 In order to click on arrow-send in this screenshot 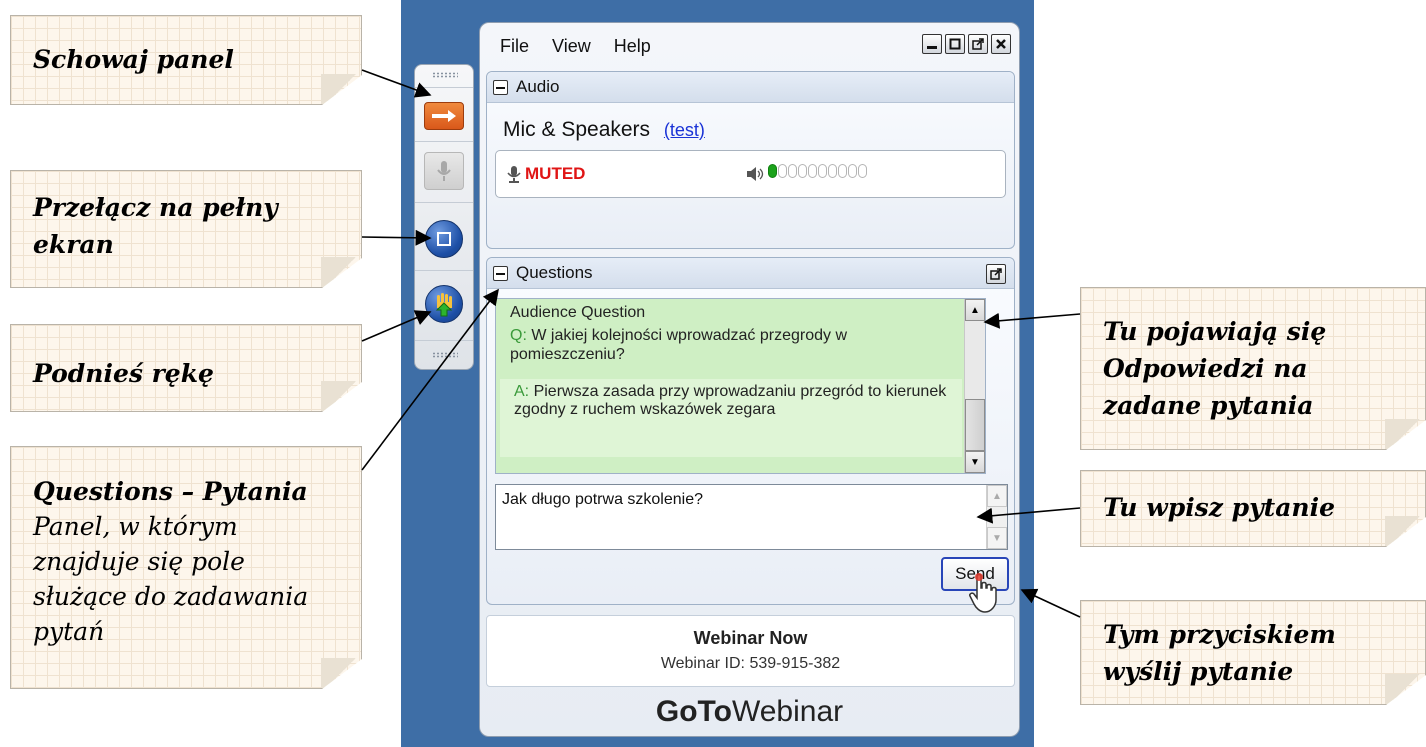, I will do `click(1050, 603)`.